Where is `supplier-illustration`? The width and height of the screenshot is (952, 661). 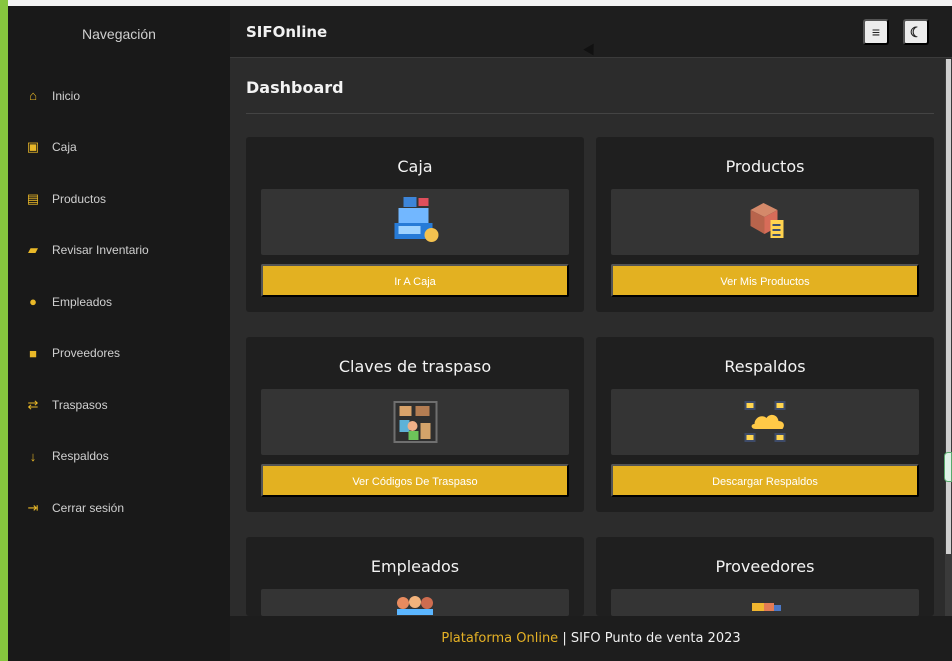
supplier-illustration is located at coordinates (766, 606).